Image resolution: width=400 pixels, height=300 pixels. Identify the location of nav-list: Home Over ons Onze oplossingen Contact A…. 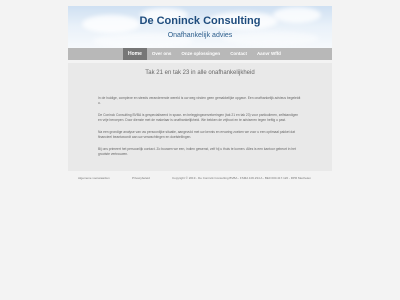
(204, 54).